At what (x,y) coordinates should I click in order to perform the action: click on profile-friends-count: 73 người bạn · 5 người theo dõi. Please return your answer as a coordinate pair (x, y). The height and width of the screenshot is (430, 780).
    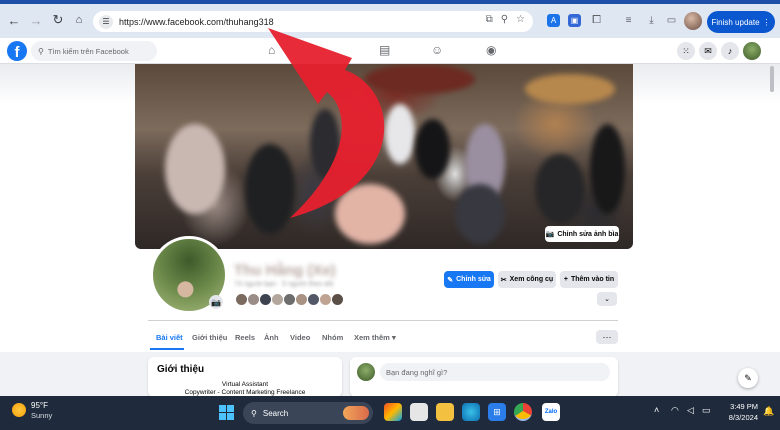
    Looking at the image, I should click on (284, 284).